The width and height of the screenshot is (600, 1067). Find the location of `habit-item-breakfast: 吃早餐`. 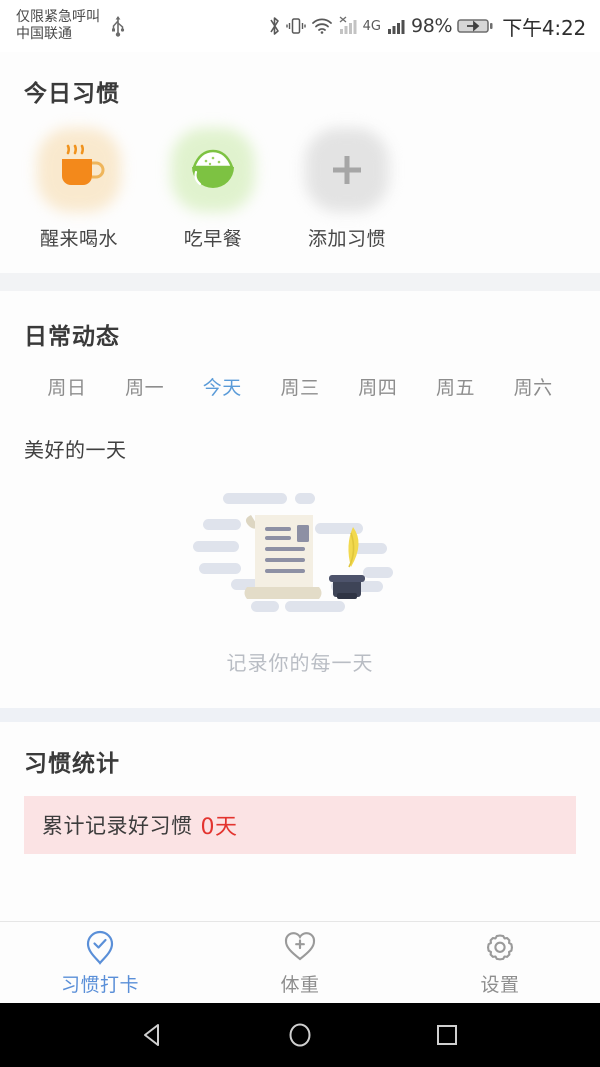

habit-item-breakfast: 吃早餐 is located at coordinates (213, 188).